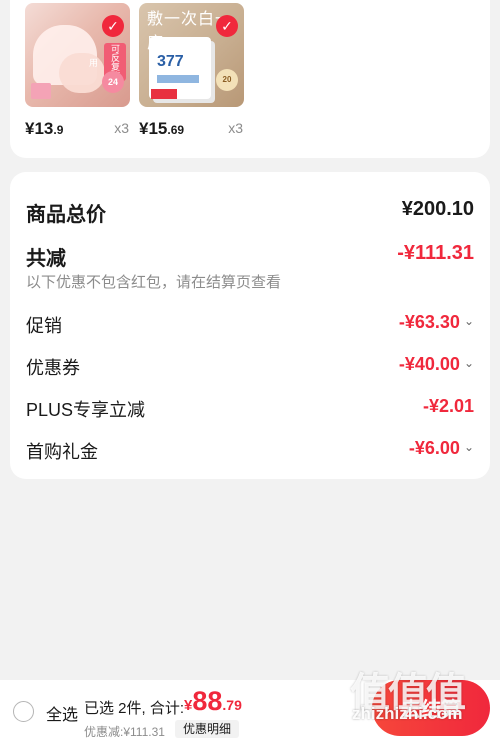  I want to click on discount-line-first-purchase: 首购礼金 -¥6.00 ⌄, so click(250, 449).